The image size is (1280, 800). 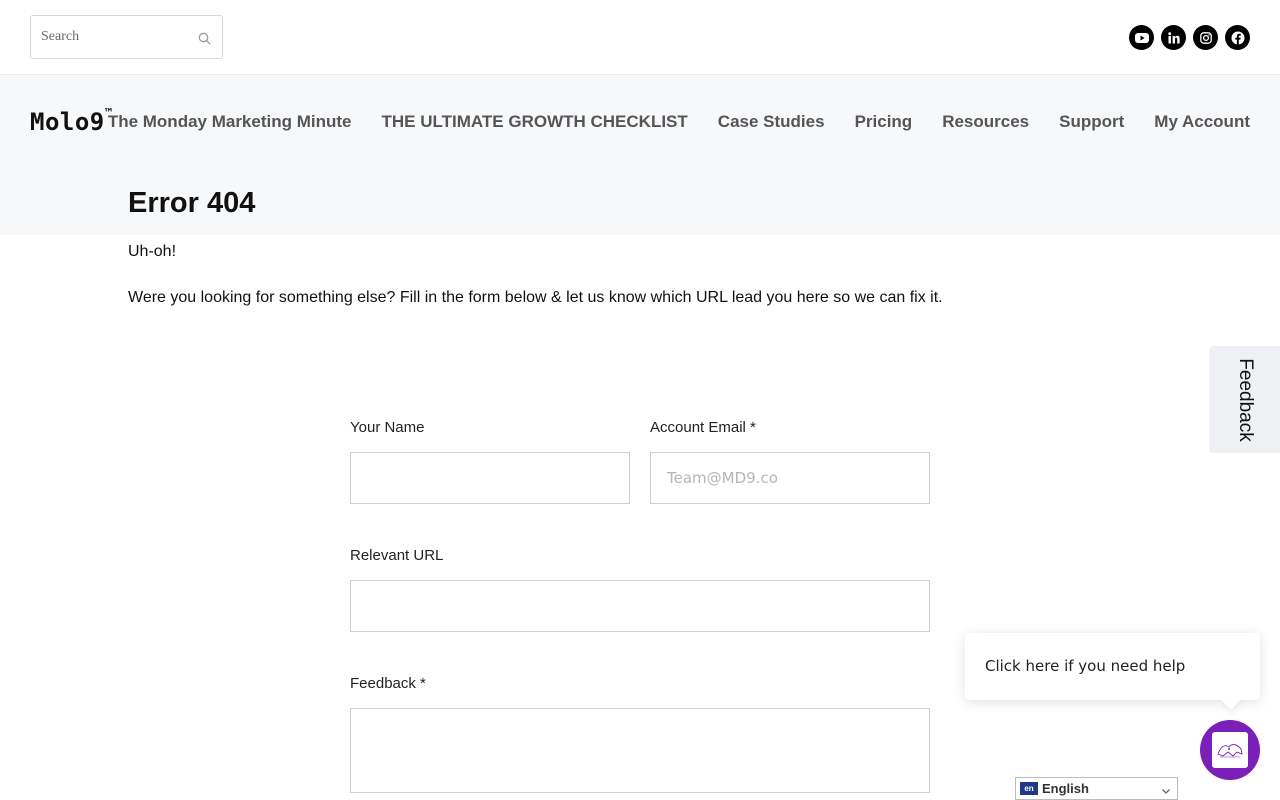 I want to click on chat-logo-icon, so click(x=1230, y=750).